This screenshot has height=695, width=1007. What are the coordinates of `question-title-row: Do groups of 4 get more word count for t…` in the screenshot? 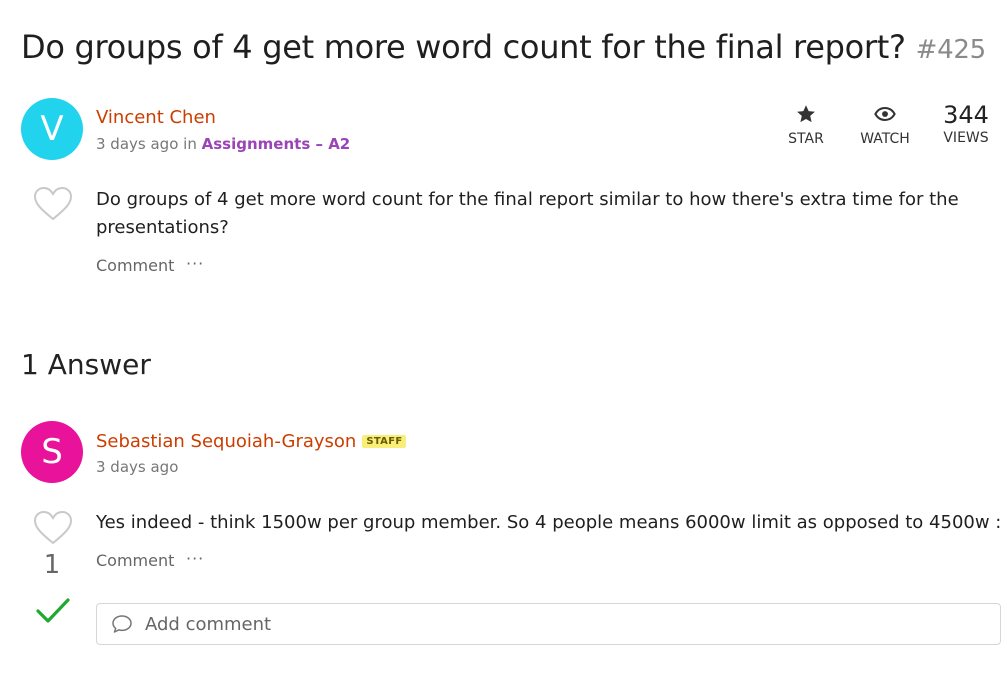 It's located at (503, 47).